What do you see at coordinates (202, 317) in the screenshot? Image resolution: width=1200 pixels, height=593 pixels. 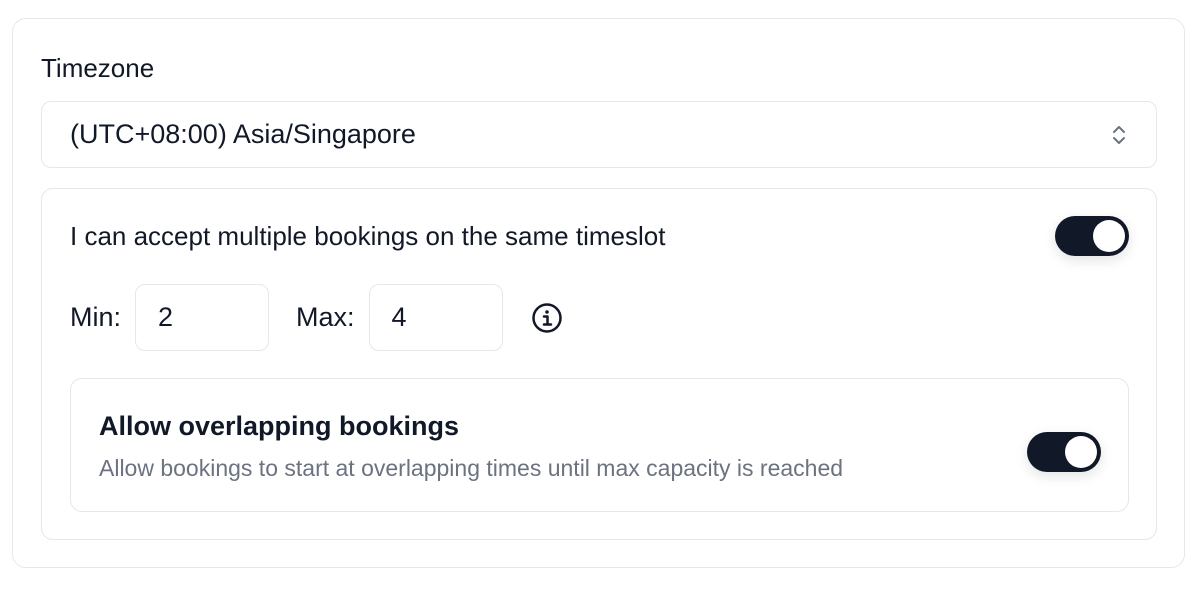 I see `min-input: 2` at bounding box center [202, 317].